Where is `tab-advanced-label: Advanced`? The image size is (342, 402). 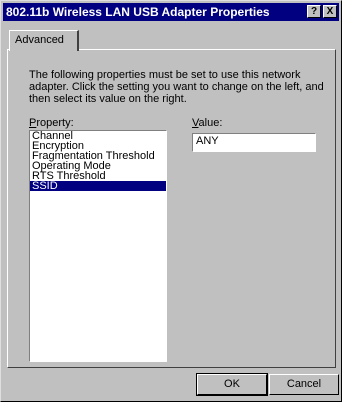 tab-advanced-label: Advanced is located at coordinates (39, 40).